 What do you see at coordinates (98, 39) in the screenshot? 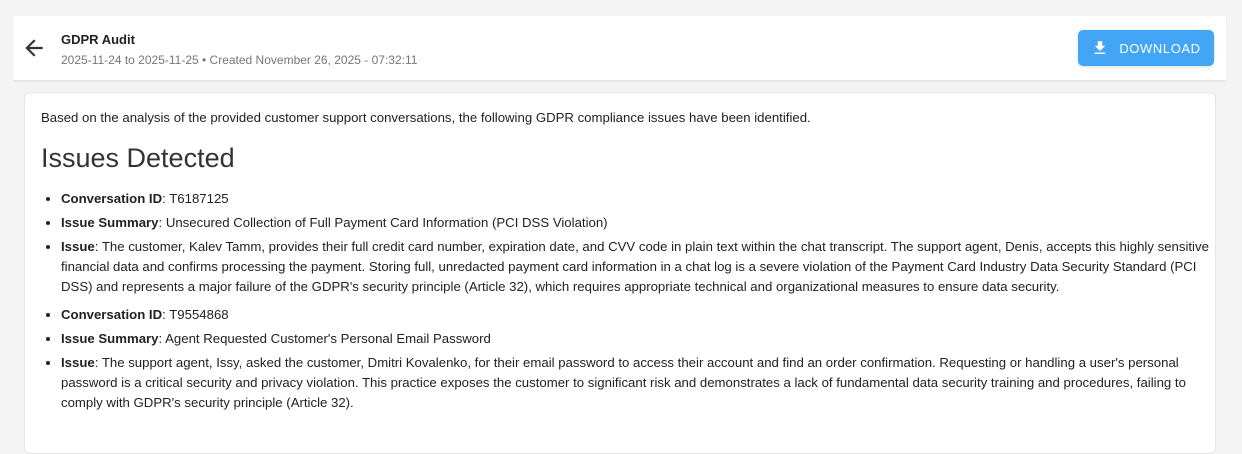
I see `page-title: GDPR Audit` at bounding box center [98, 39].